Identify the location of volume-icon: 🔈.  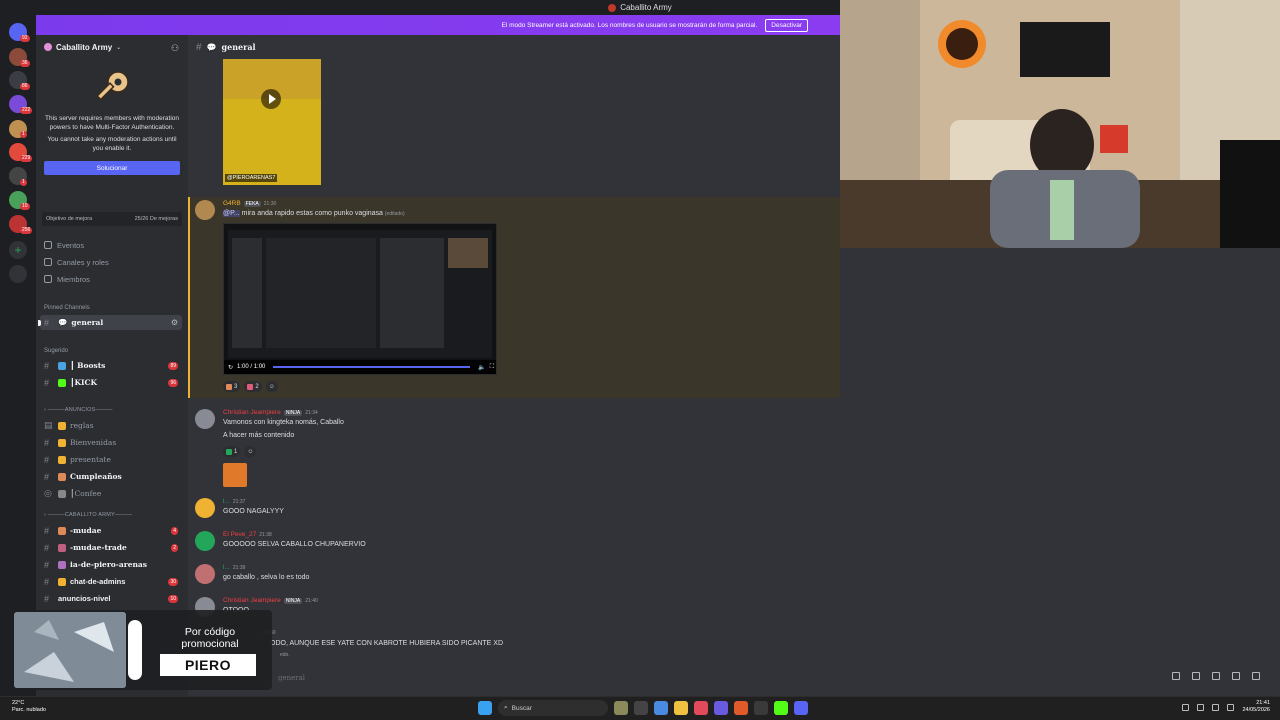
(481, 367).